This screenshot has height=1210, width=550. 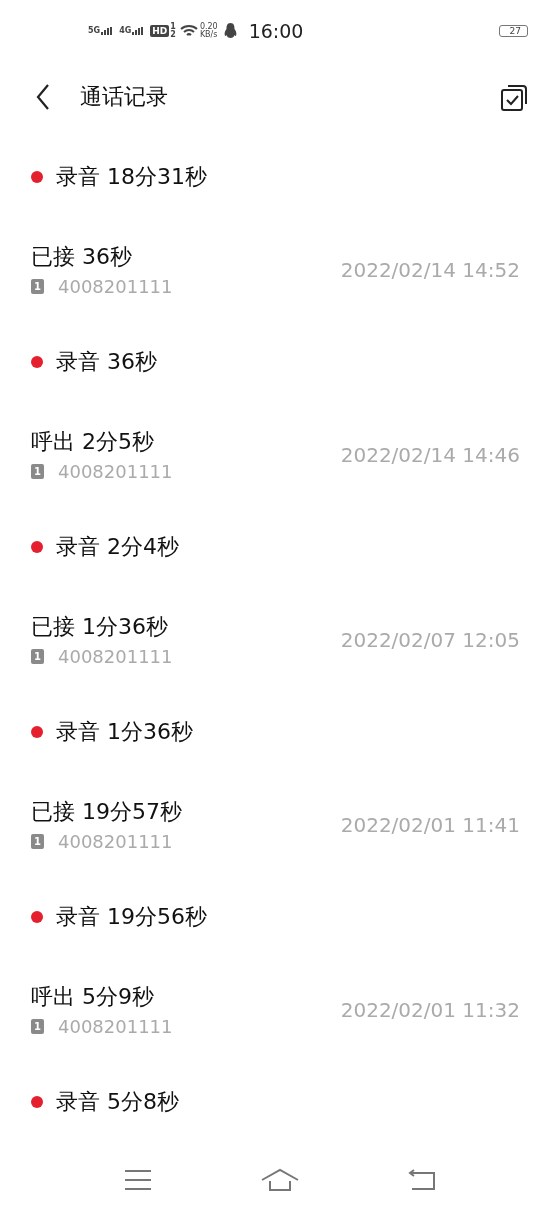 What do you see at coordinates (117, 1102) in the screenshot?
I see `recording-label: 录音 5分8秒` at bounding box center [117, 1102].